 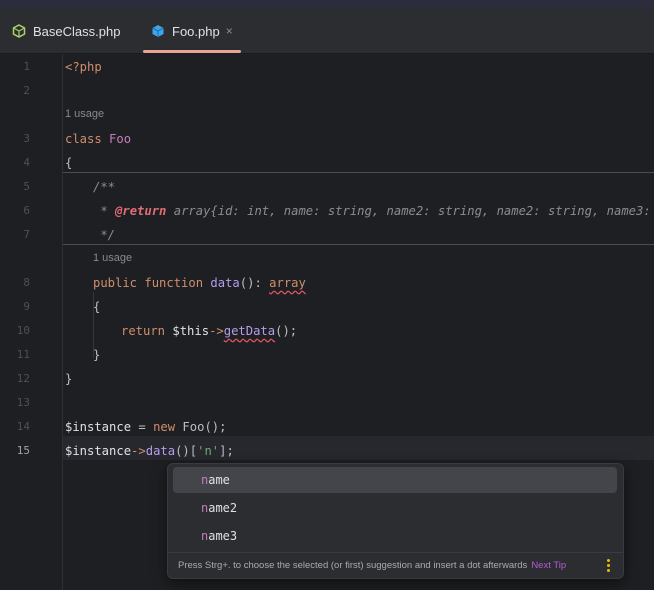 I want to click on line-number: 10, so click(x=23, y=330).